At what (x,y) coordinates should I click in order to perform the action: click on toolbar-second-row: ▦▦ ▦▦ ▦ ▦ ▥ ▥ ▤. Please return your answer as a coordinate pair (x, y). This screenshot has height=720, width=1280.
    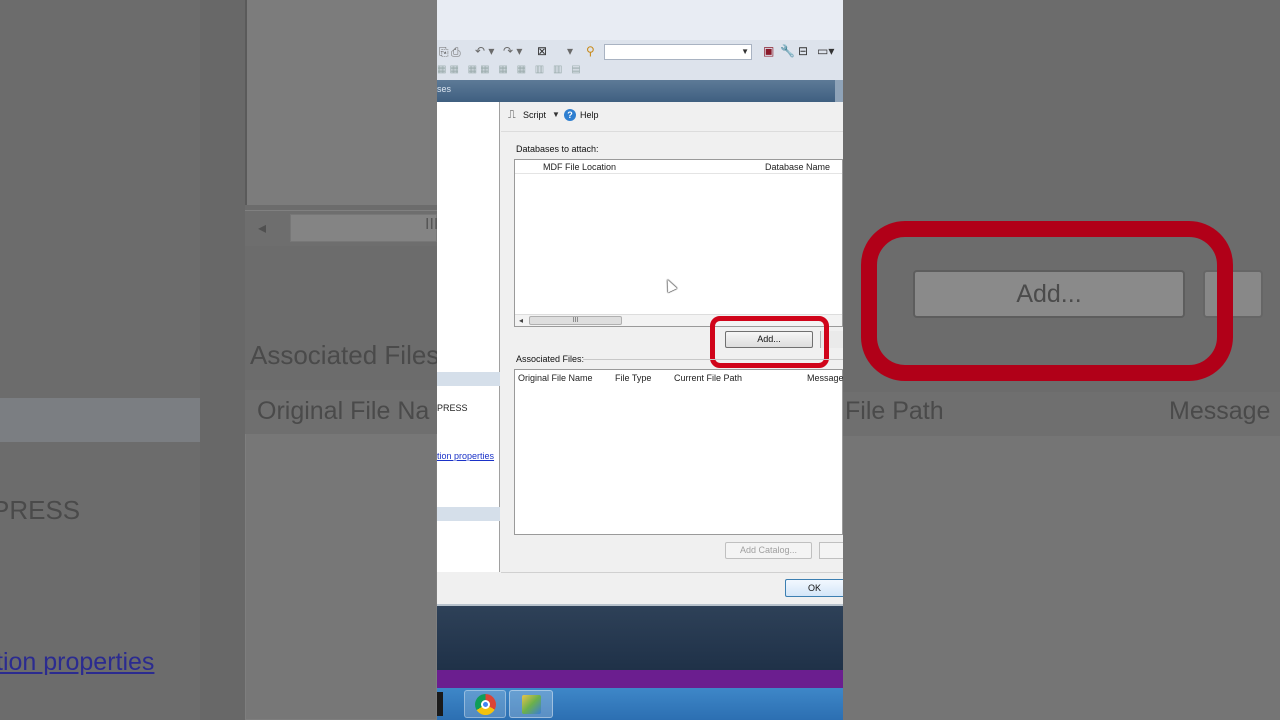
    Looking at the image, I should click on (510, 69).